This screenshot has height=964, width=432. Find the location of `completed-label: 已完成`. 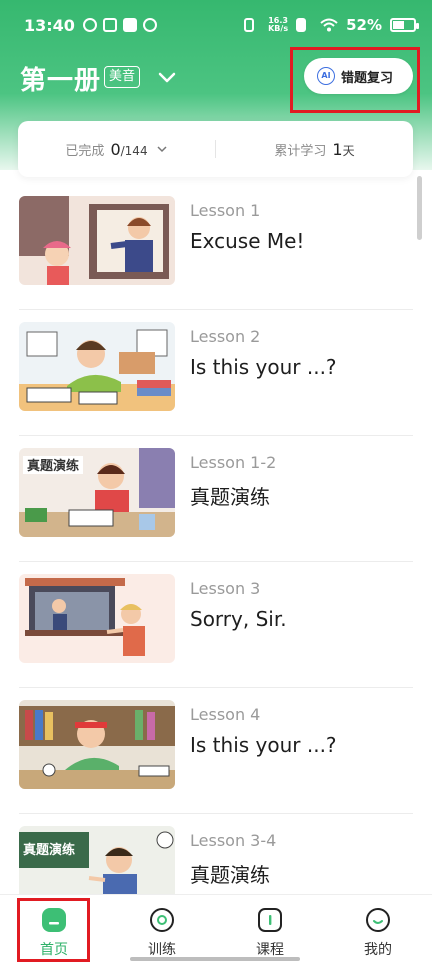

completed-label: 已完成 is located at coordinates (85, 151).